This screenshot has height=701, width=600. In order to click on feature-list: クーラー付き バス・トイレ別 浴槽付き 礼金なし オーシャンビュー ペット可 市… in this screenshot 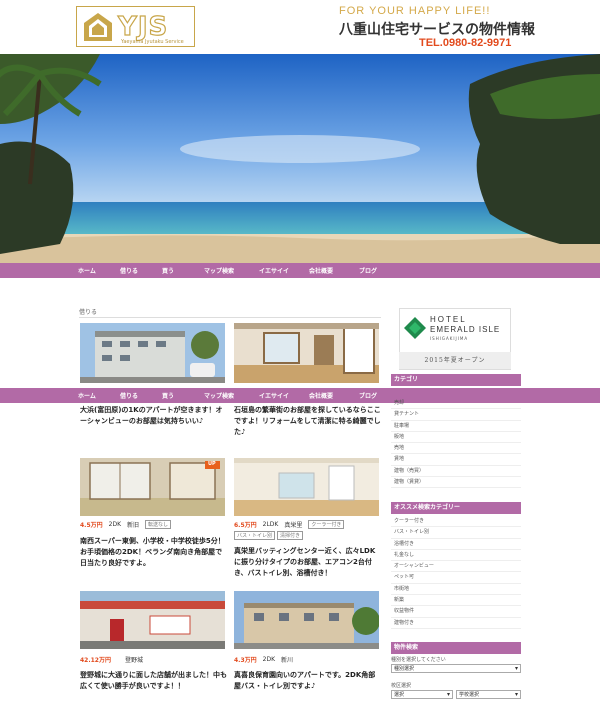, I will do `click(456, 572)`.